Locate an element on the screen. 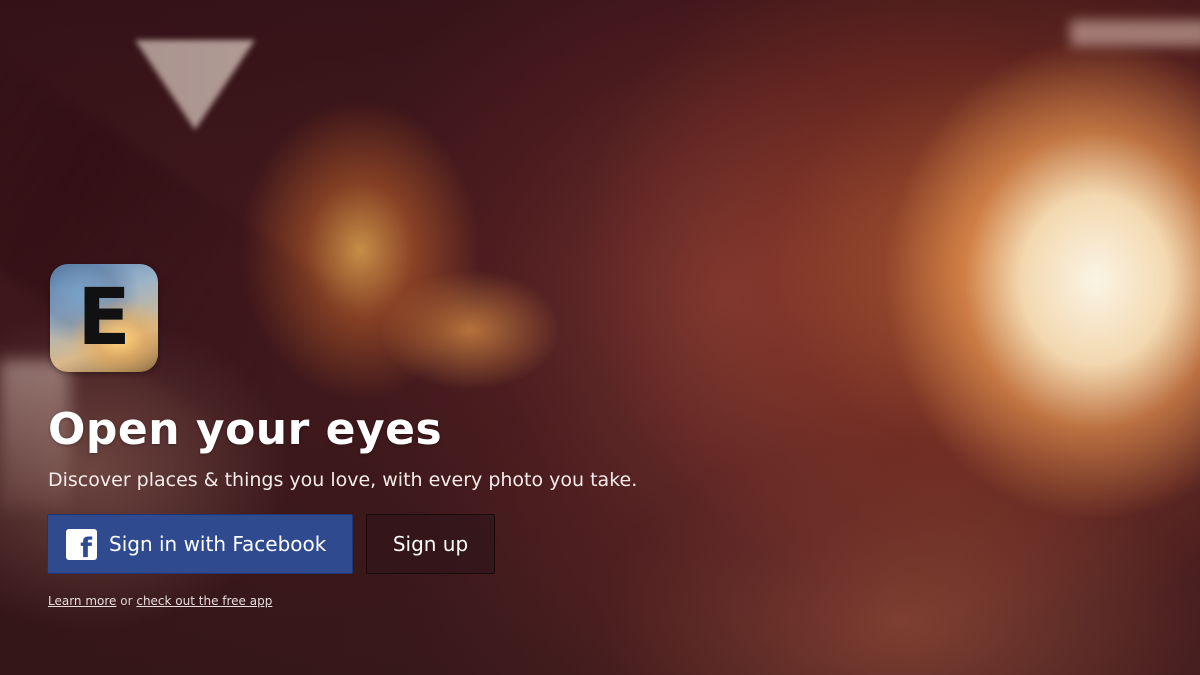 The width and height of the screenshot is (1200, 675). facebook-button-label: Sign in with Facebook is located at coordinates (218, 544).